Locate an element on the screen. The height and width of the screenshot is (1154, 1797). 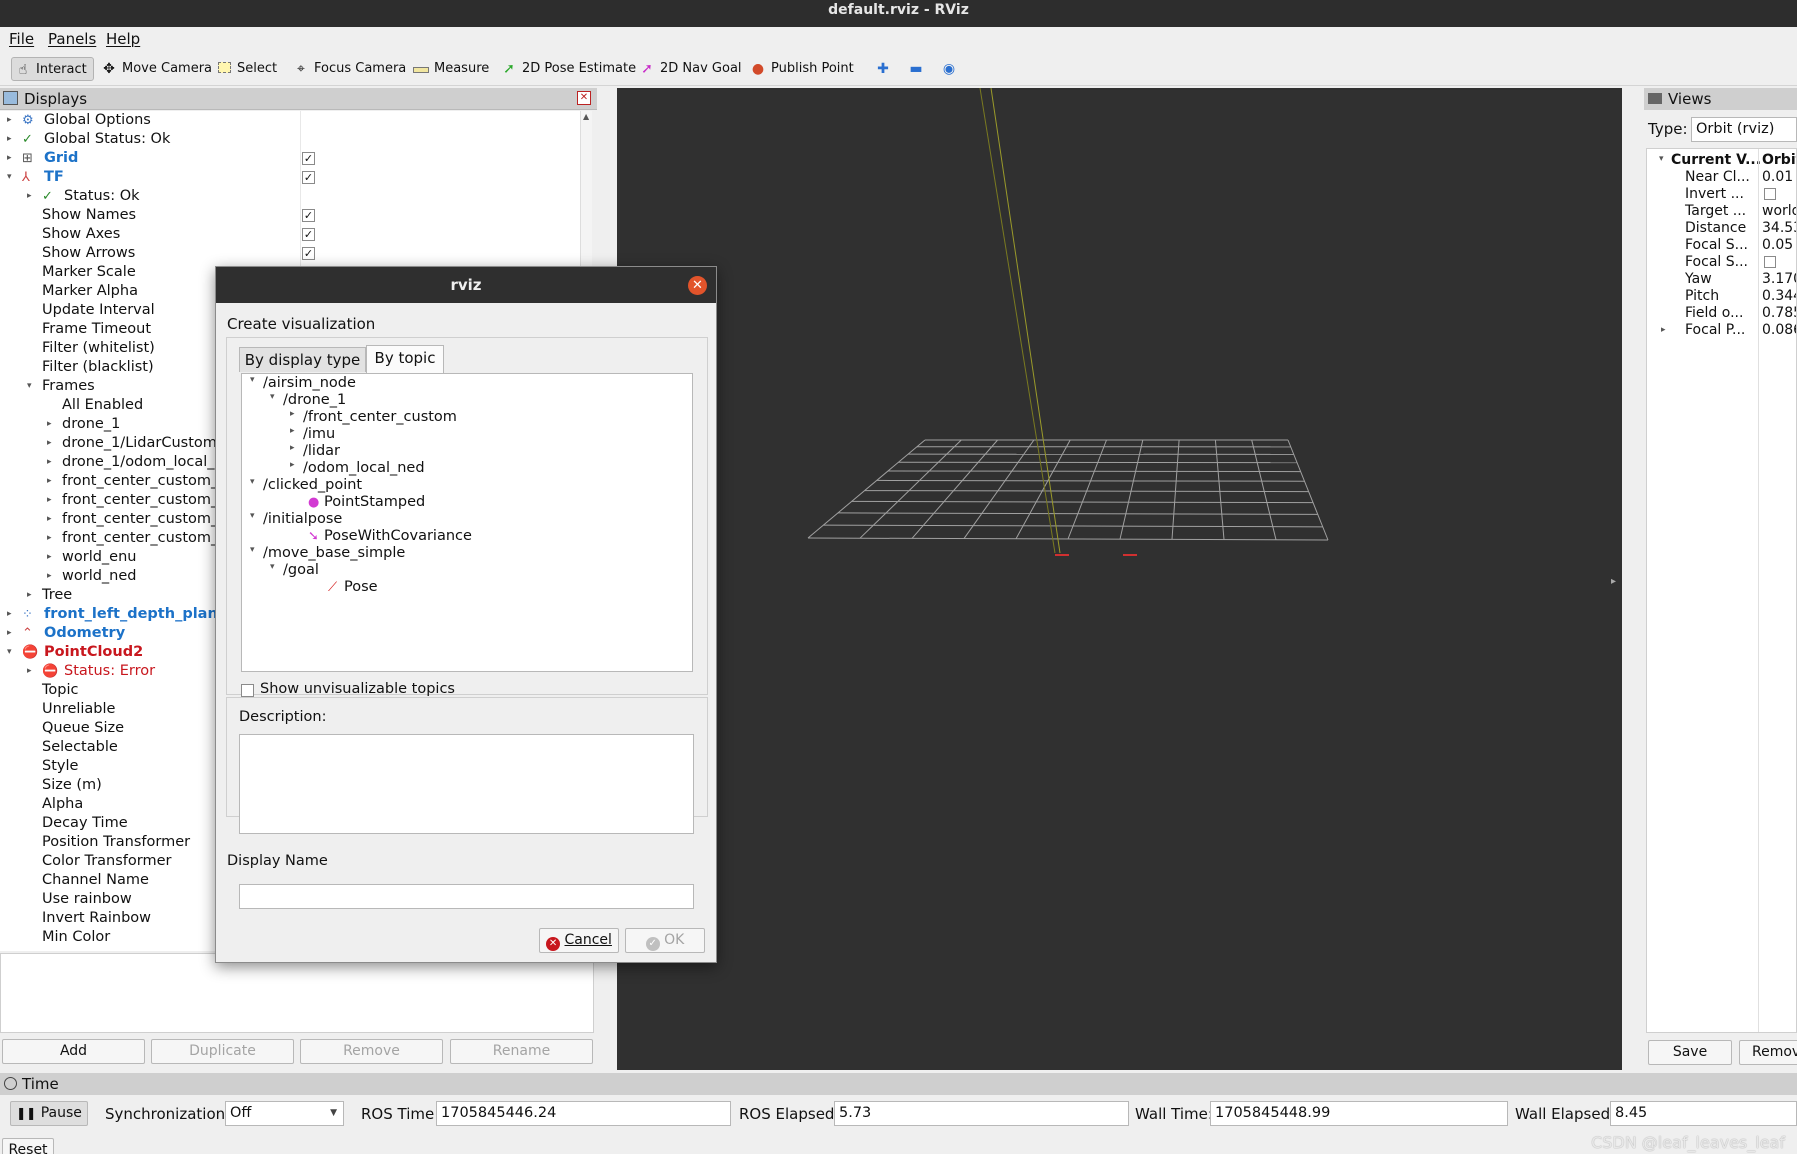
save-view-button: Save is located at coordinates (1690, 1052).